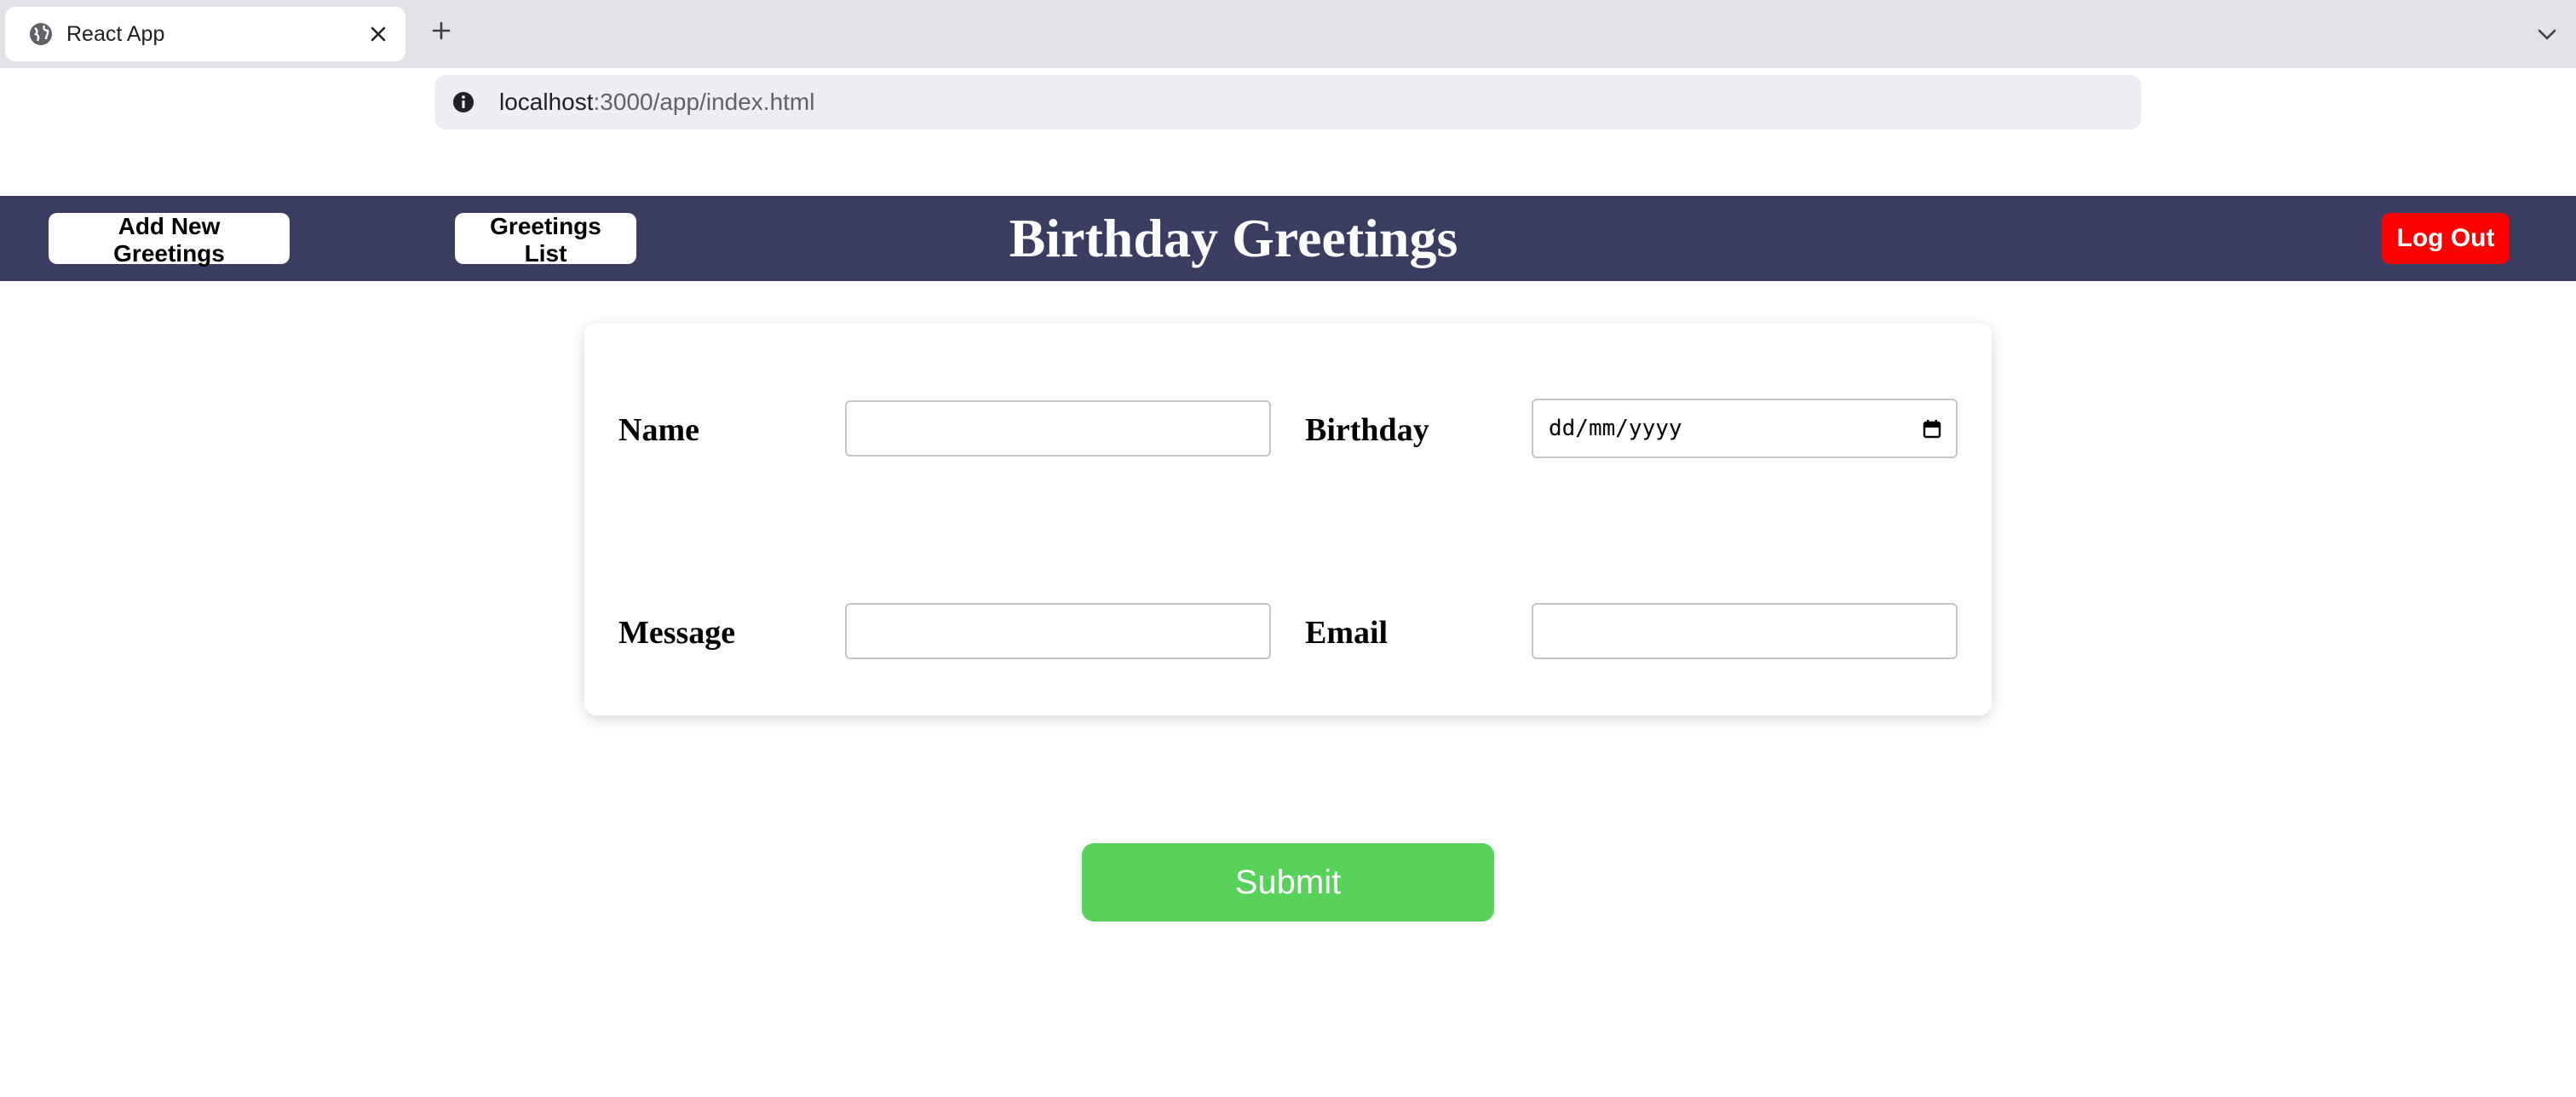 This screenshot has width=2576, height=1097. What do you see at coordinates (1288, 102) in the screenshot?
I see `address-bar: localhost:3000/app/index.html` at bounding box center [1288, 102].